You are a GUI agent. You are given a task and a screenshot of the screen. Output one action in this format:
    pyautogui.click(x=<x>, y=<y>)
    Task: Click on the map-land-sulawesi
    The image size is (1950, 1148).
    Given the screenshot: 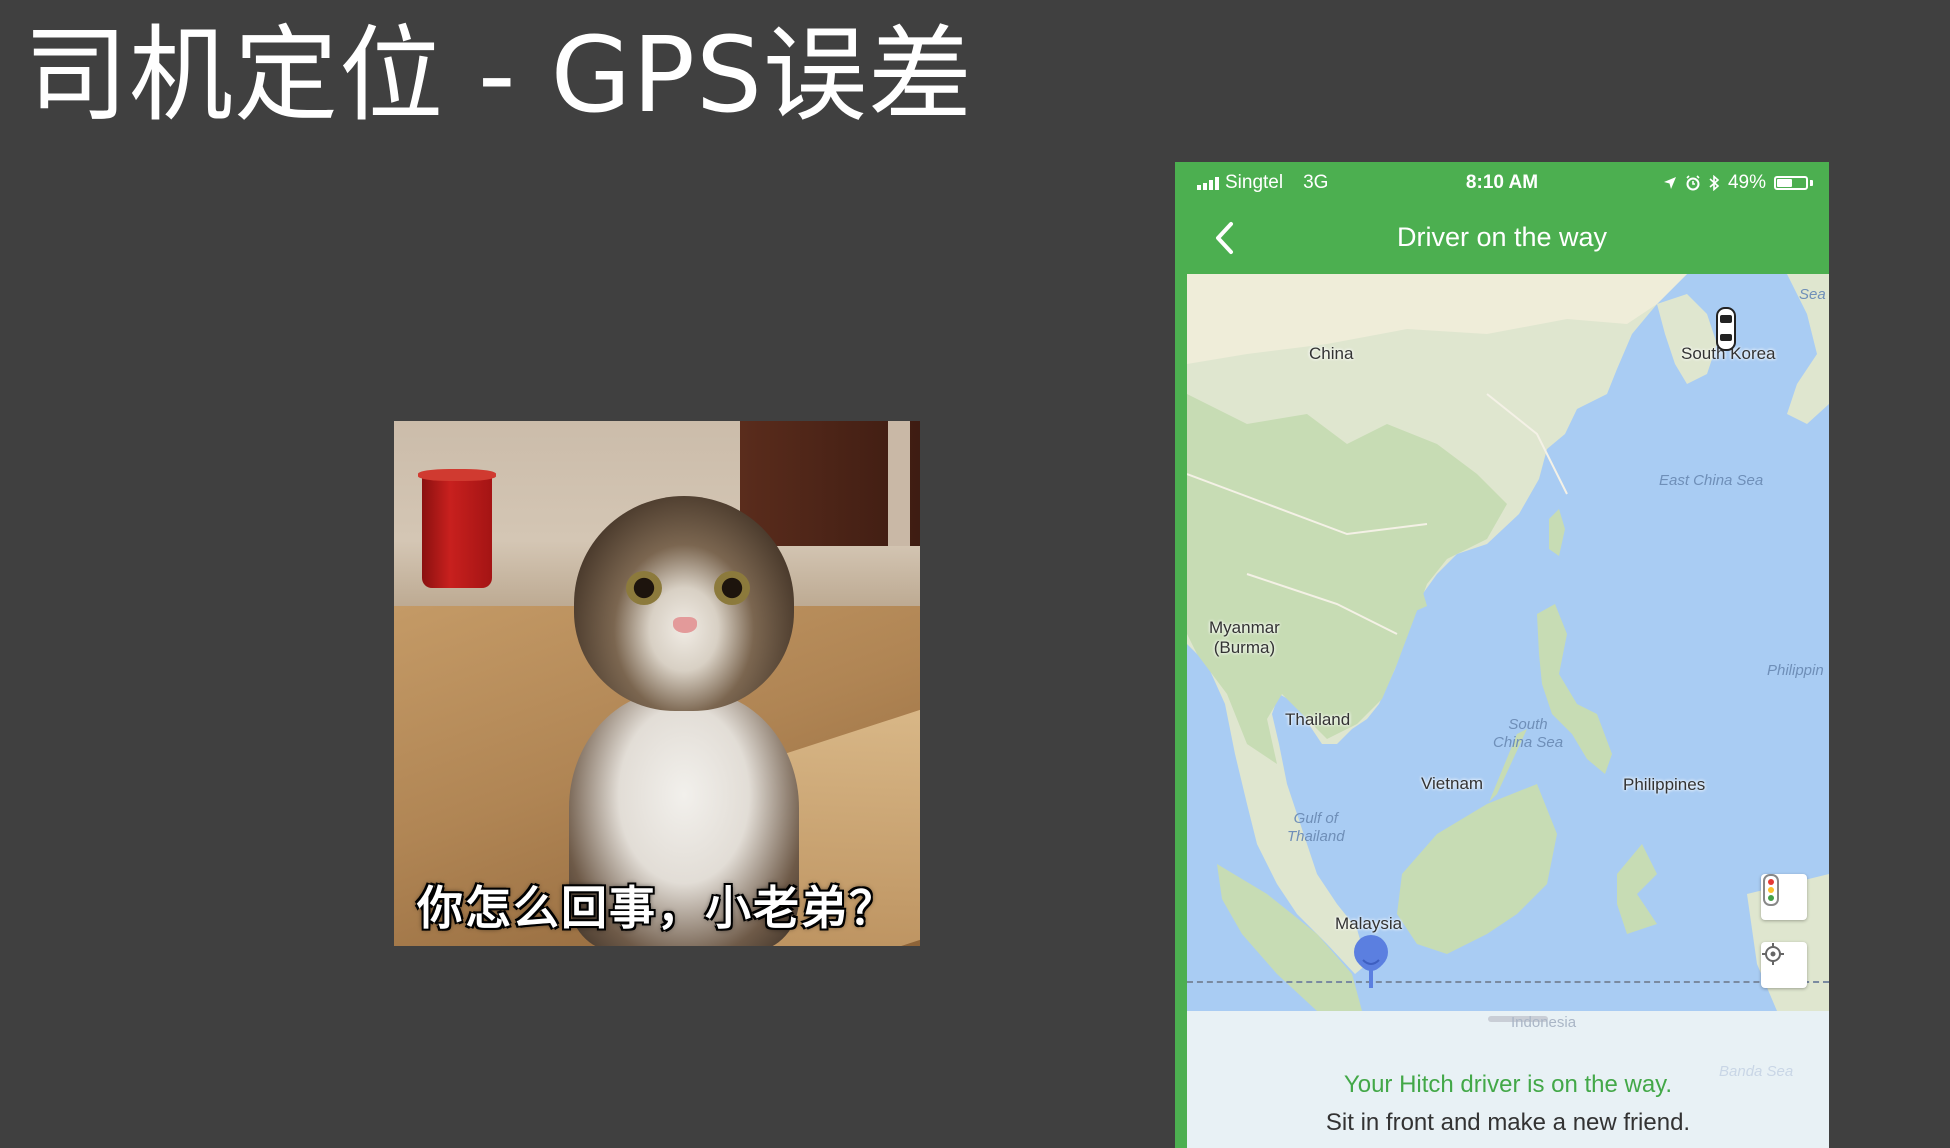 What is the action you would take?
    pyautogui.click(x=1637, y=889)
    